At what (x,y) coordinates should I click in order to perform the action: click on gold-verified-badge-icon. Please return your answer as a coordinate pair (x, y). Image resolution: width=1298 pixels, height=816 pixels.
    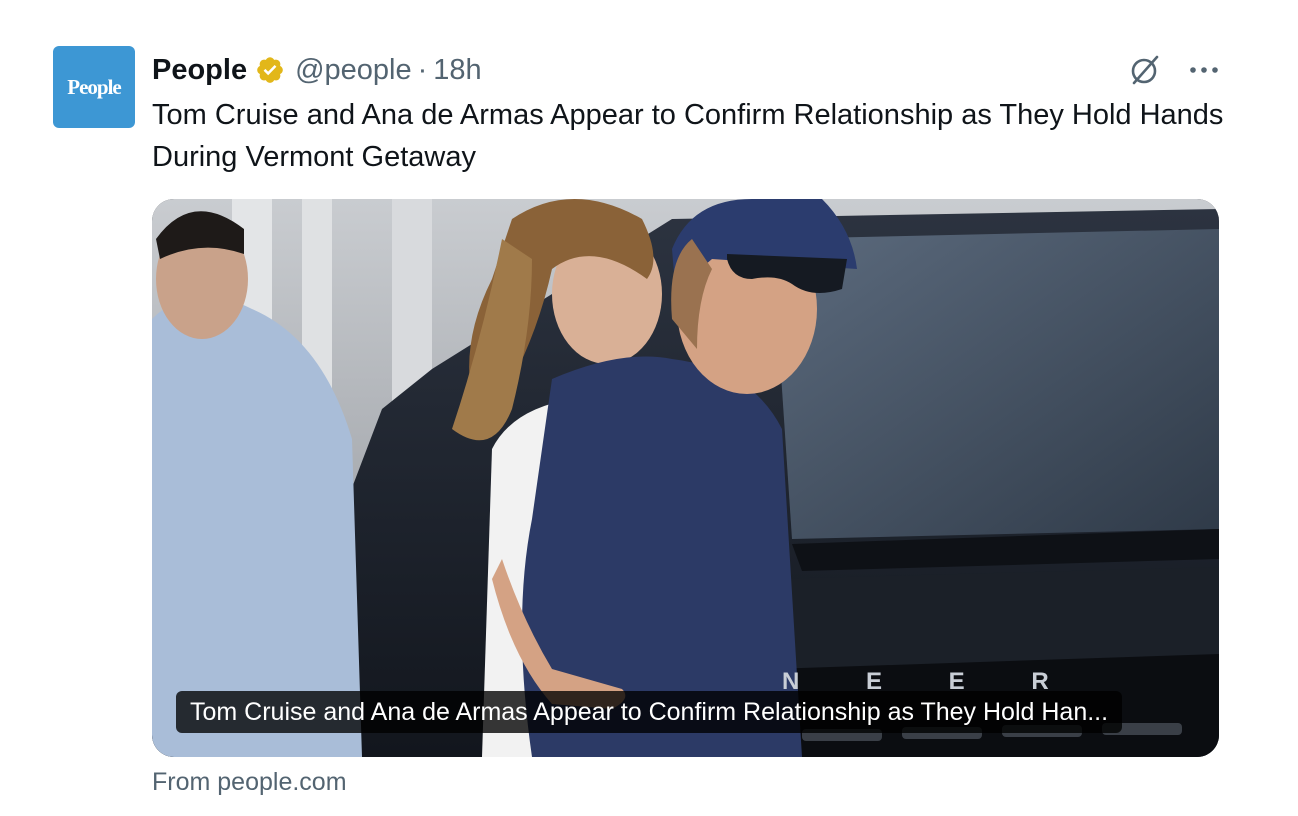
    Looking at the image, I should click on (270, 70).